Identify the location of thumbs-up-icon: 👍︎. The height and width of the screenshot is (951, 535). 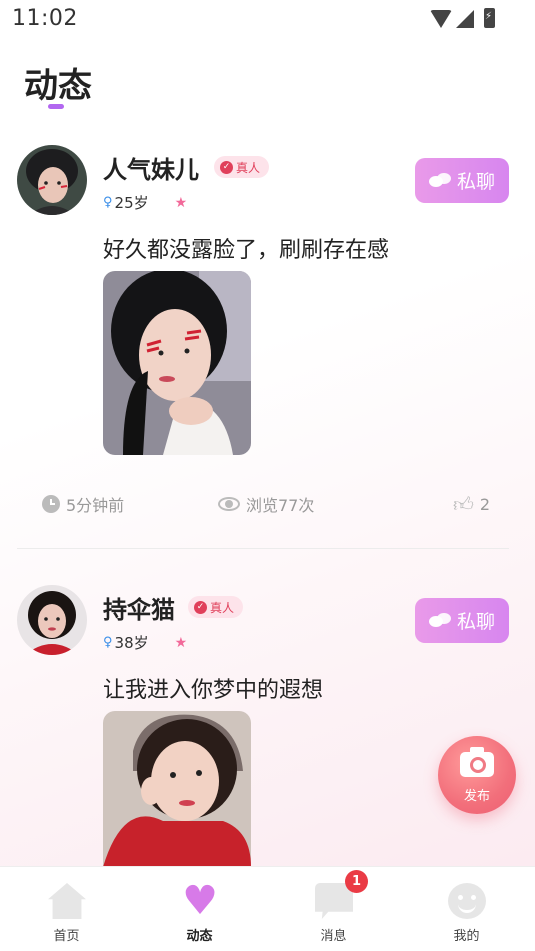
(463, 504).